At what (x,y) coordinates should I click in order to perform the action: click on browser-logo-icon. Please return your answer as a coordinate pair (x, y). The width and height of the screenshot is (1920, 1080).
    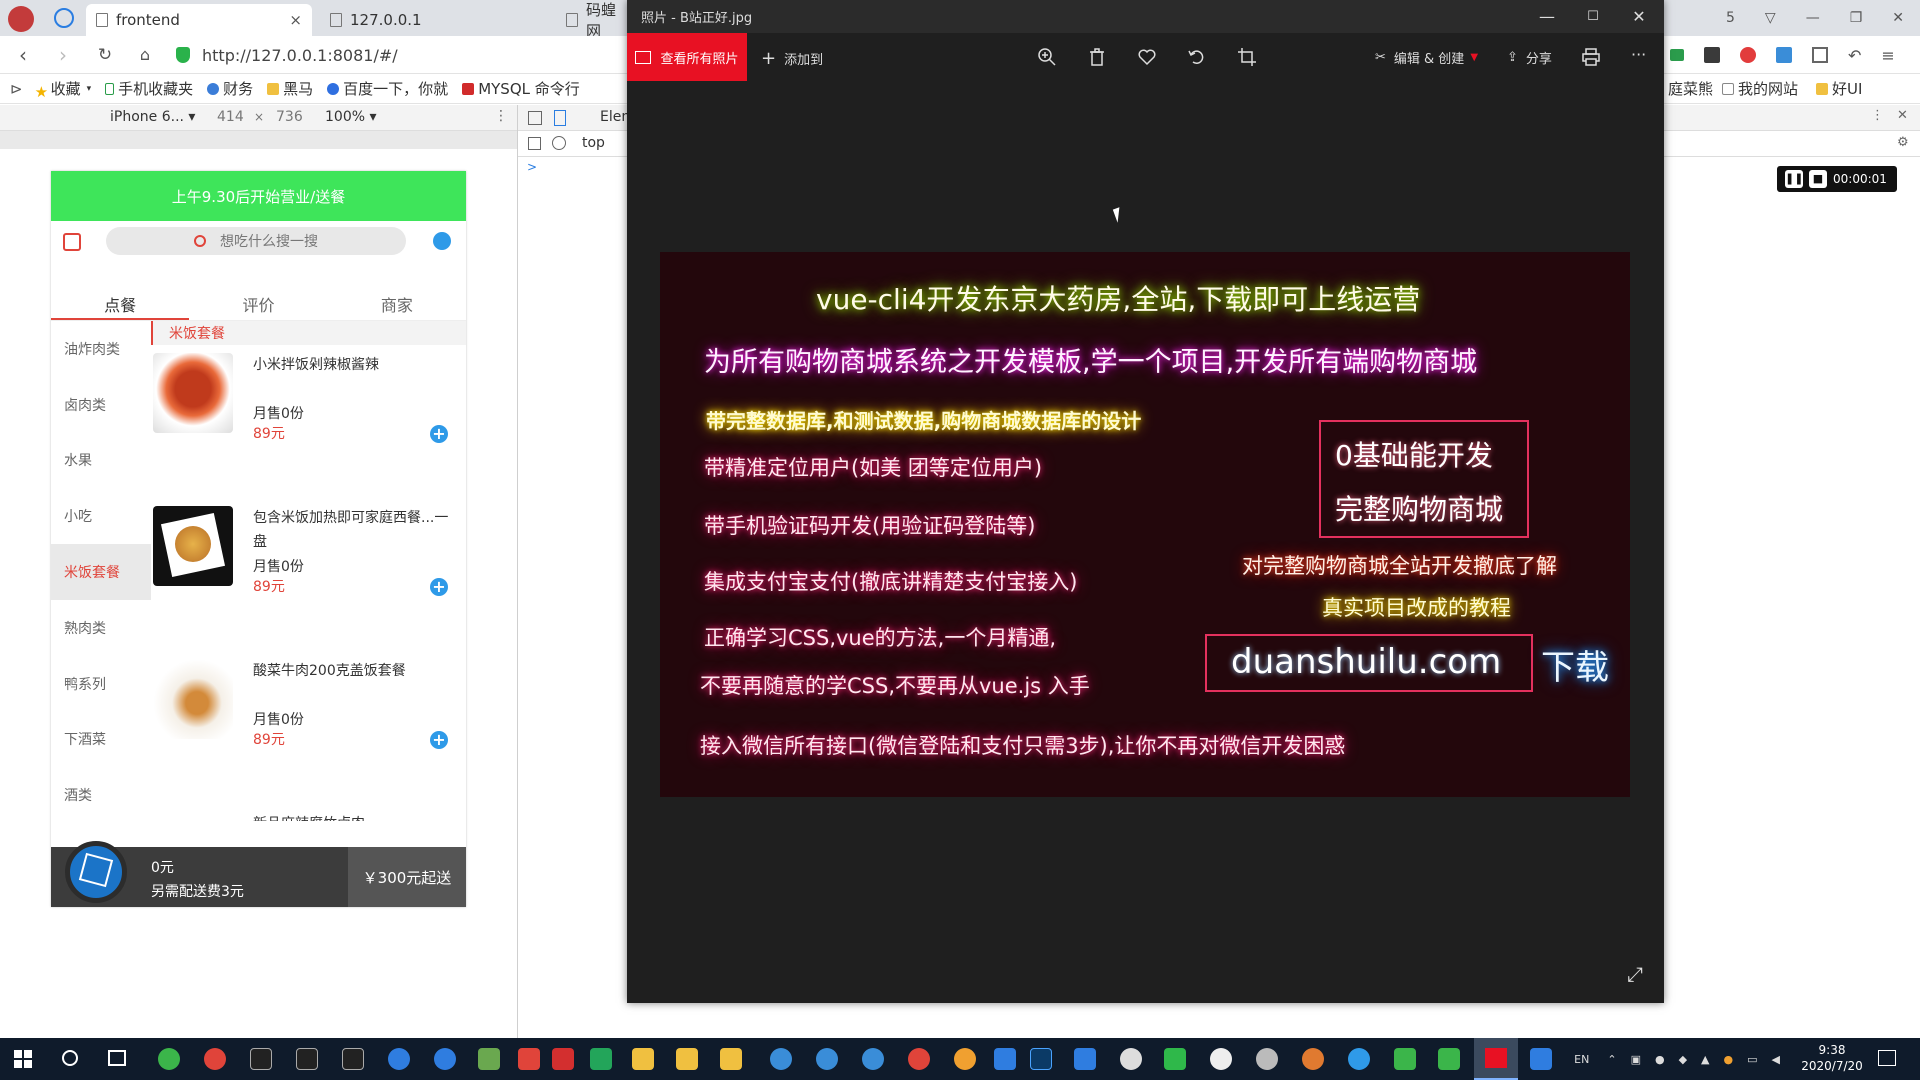
    Looking at the image, I should click on (64, 18).